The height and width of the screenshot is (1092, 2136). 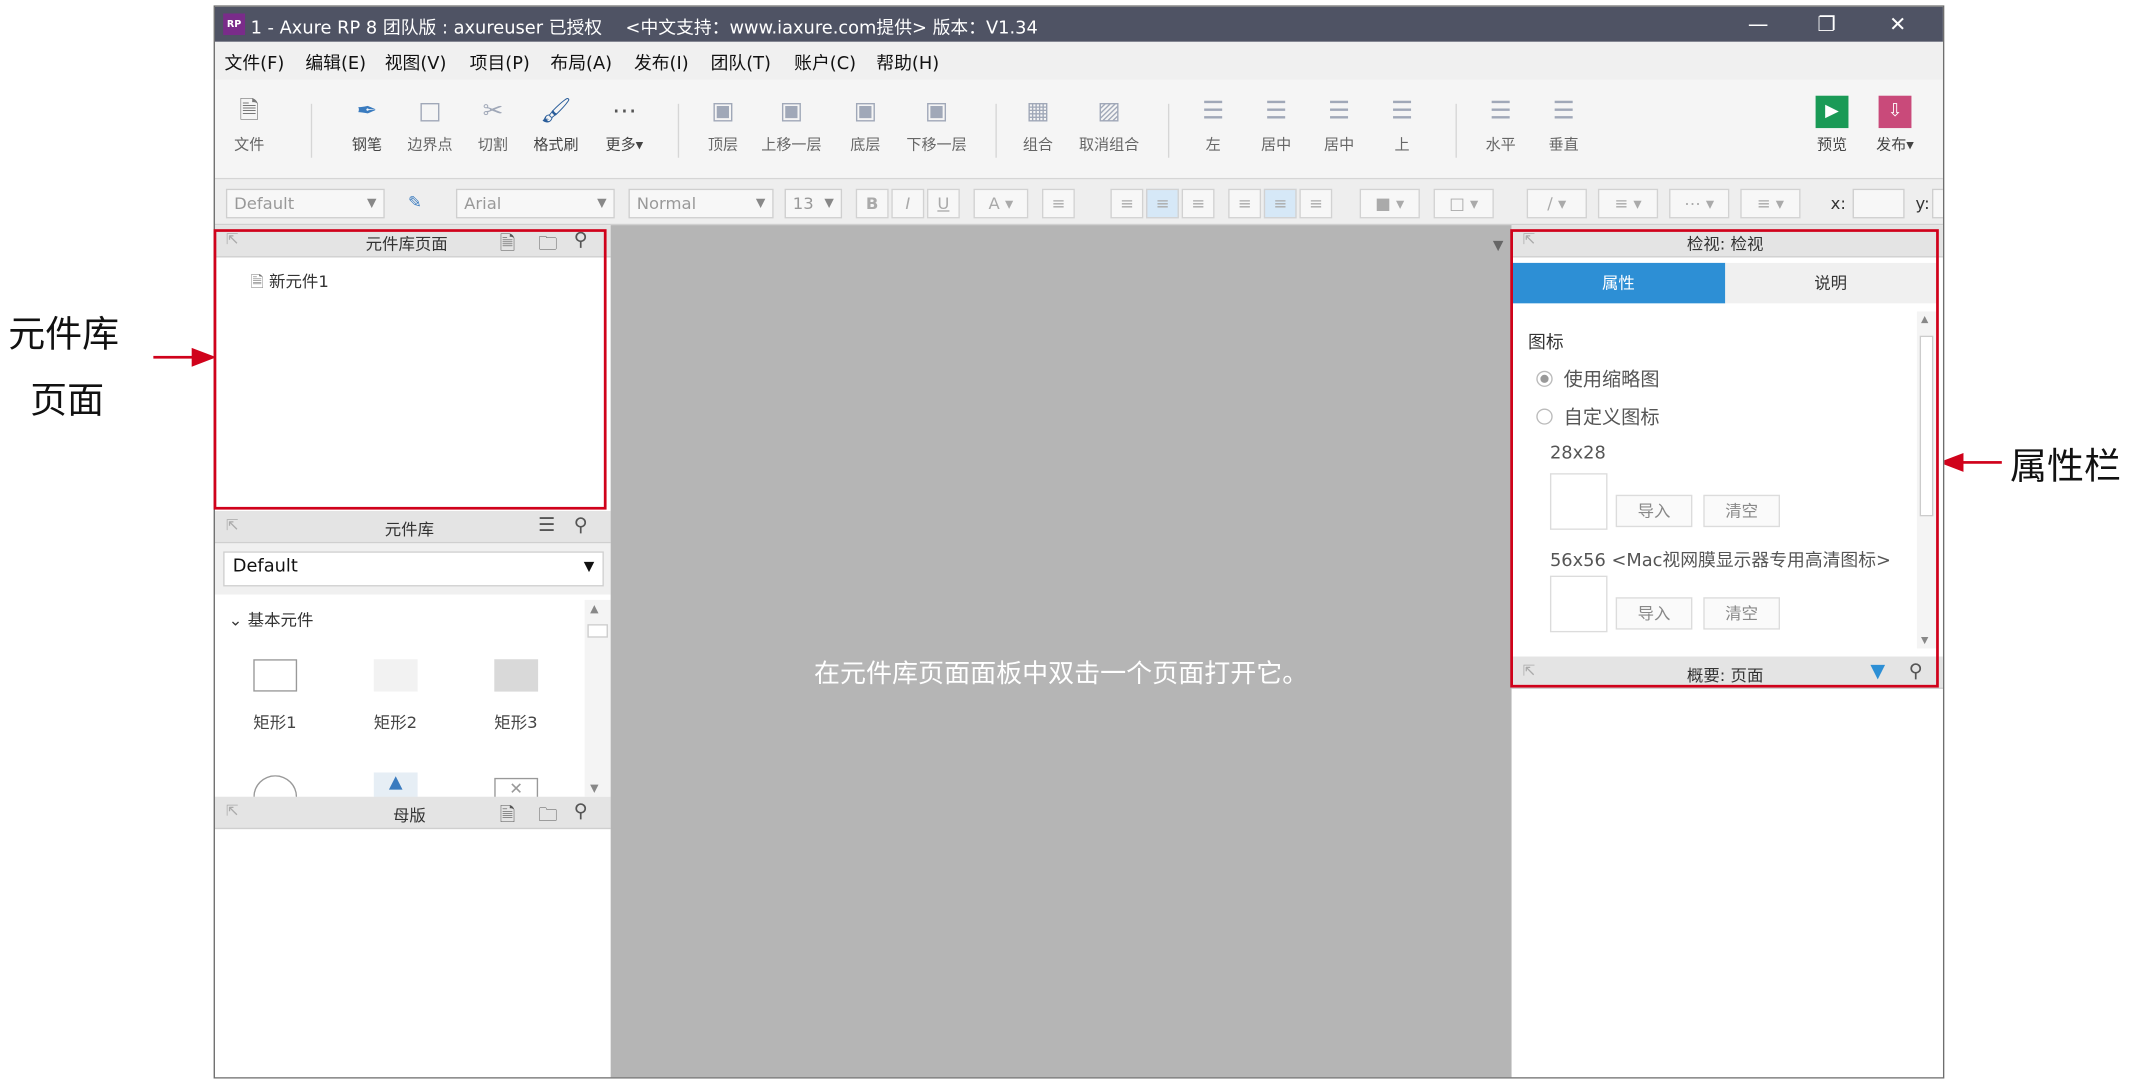 I want to click on canvas-dropdown-icon: ▼, so click(x=1498, y=246).